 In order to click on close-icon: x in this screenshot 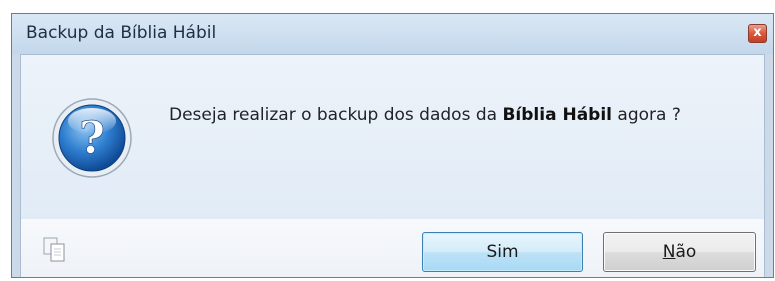, I will do `click(757, 32)`.